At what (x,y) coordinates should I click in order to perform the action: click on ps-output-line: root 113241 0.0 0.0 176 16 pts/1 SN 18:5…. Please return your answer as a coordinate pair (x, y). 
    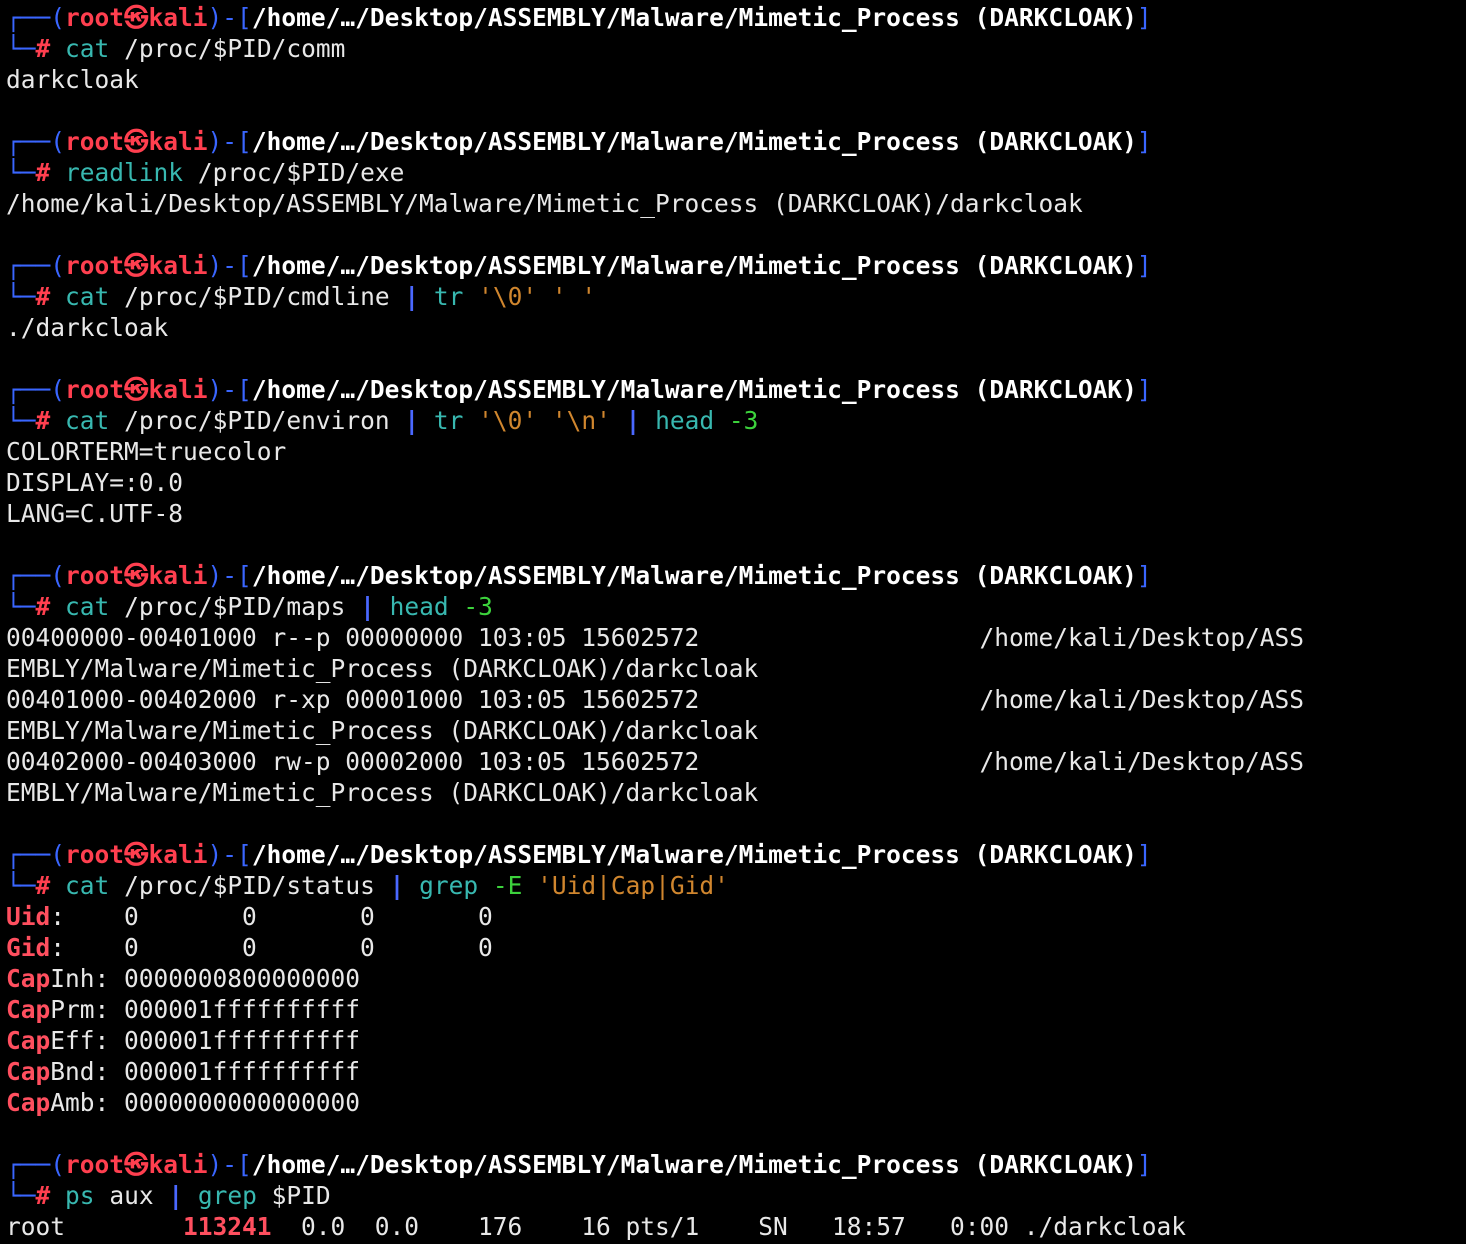
    Looking at the image, I should click on (596, 1226).